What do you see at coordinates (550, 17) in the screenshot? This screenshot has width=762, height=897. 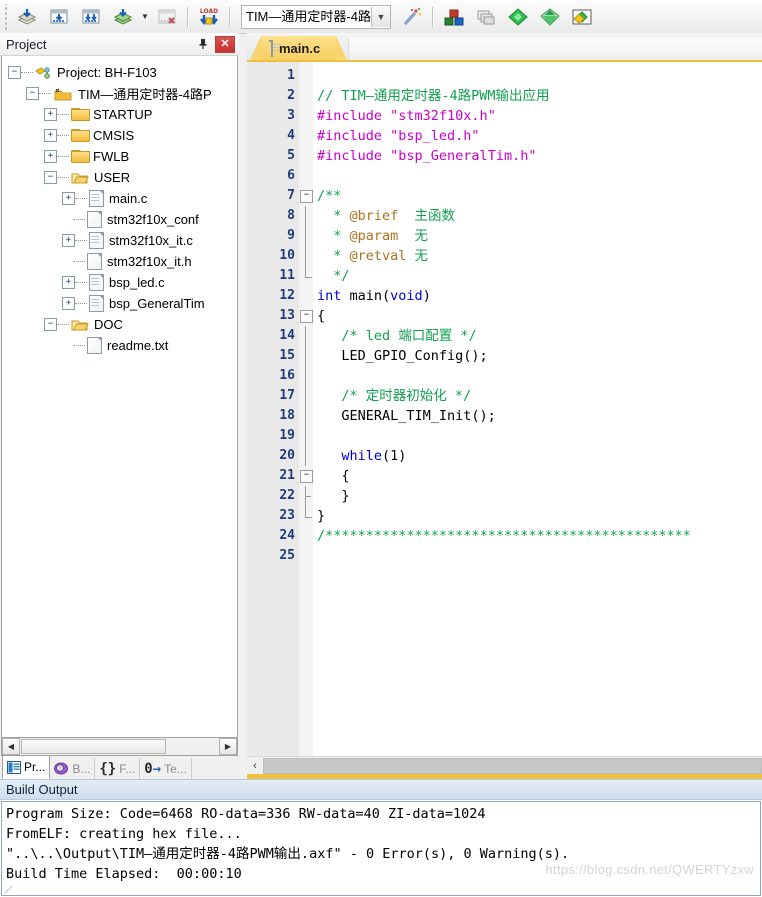 I see `run-to-main-icon` at bounding box center [550, 17].